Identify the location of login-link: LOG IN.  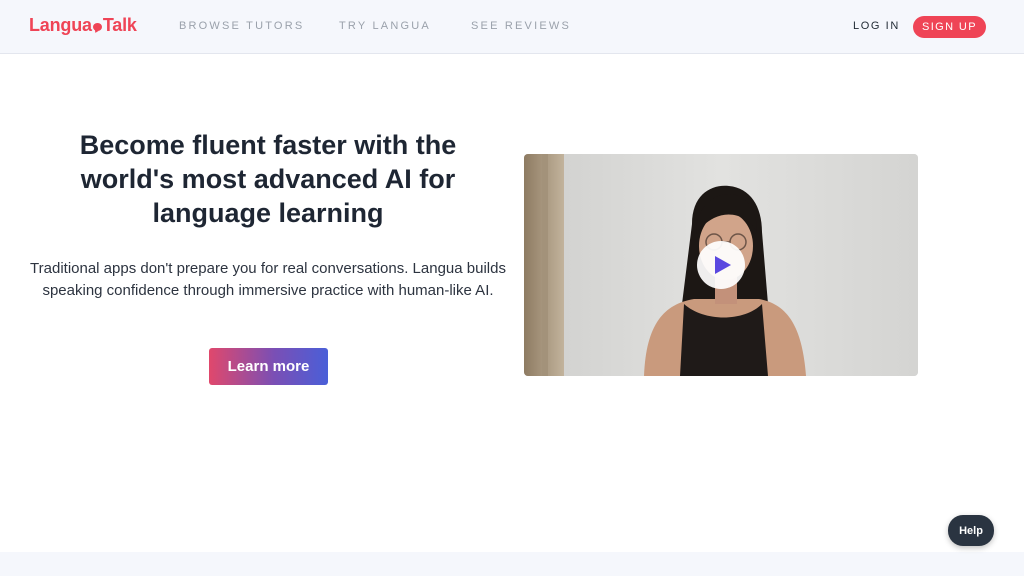
(876, 26).